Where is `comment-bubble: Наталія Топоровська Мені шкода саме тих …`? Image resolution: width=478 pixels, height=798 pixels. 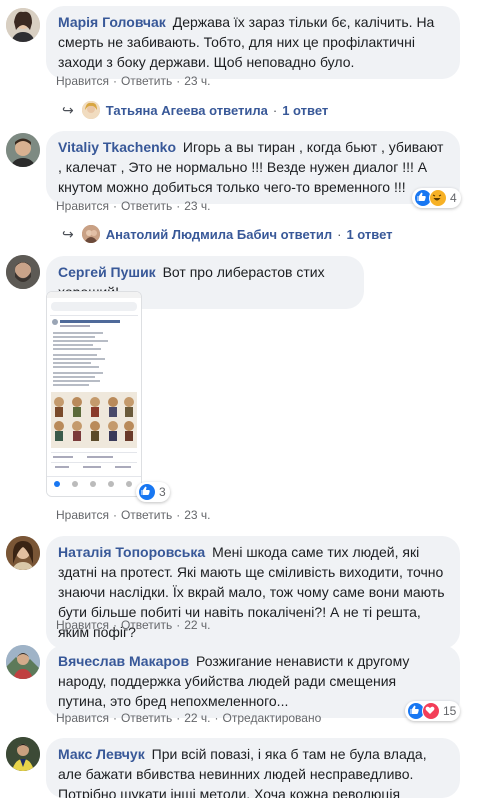 comment-bubble: Наталія Топоровська Мені шкода саме тих … is located at coordinates (253, 592).